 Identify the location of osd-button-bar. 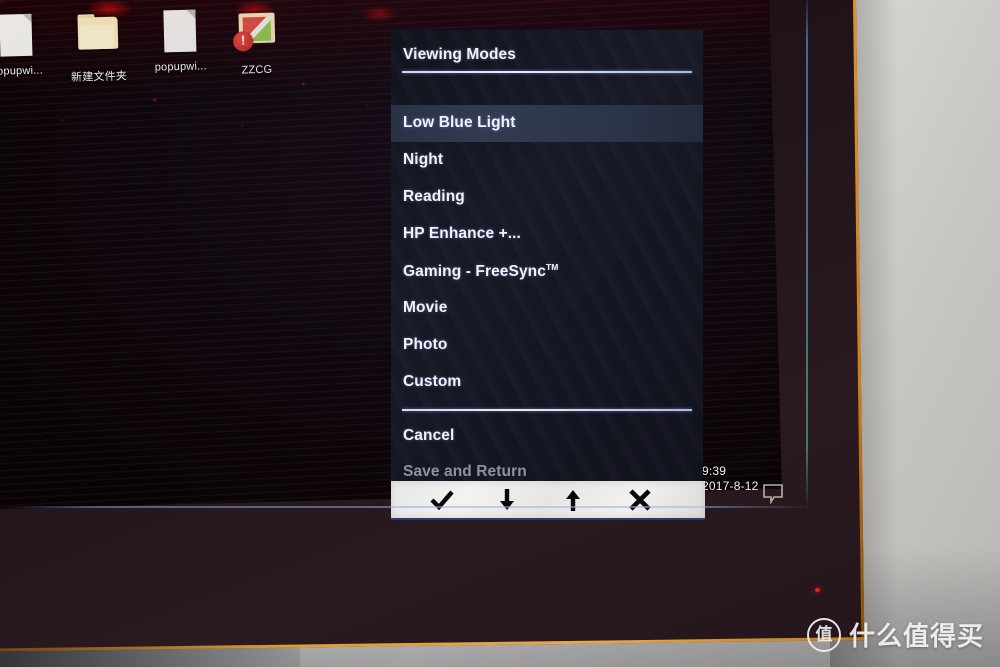
(548, 500).